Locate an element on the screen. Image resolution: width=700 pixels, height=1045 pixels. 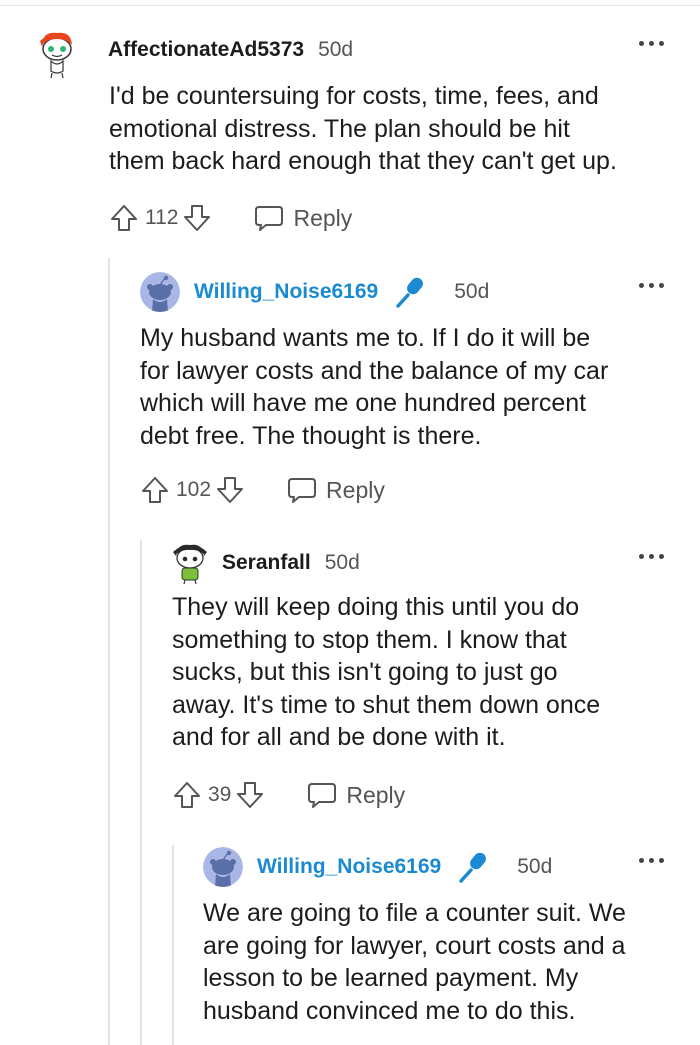
comment-username: Seranfall is located at coordinates (266, 563).